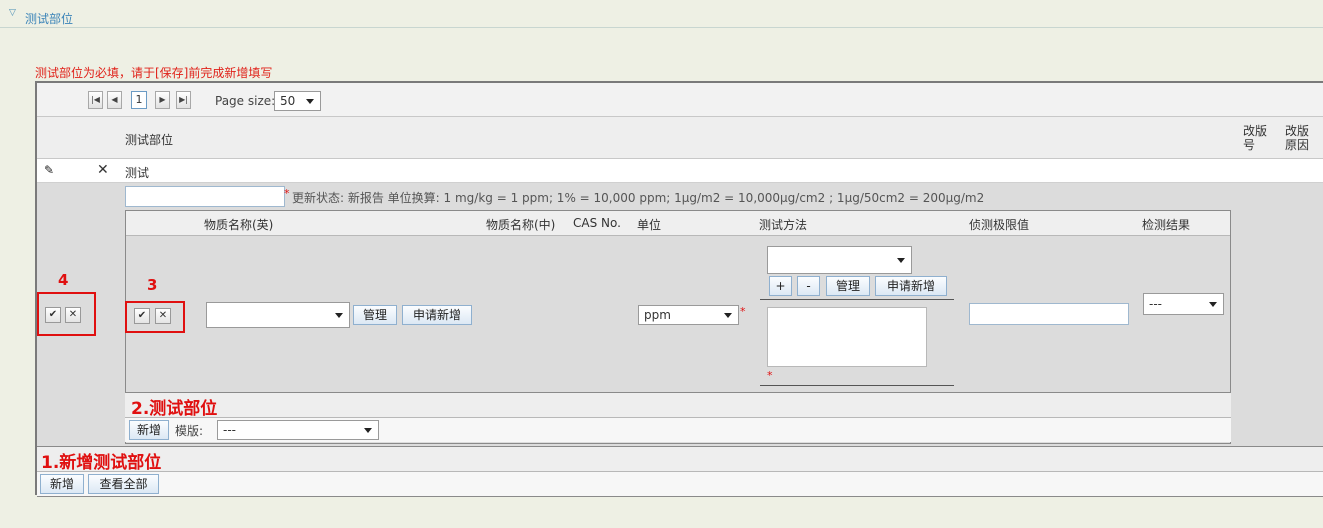 The height and width of the screenshot is (528, 1323). What do you see at coordinates (12, 13) in the screenshot?
I see `chevron-down-icon: ▽` at bounding box center [12, 13].